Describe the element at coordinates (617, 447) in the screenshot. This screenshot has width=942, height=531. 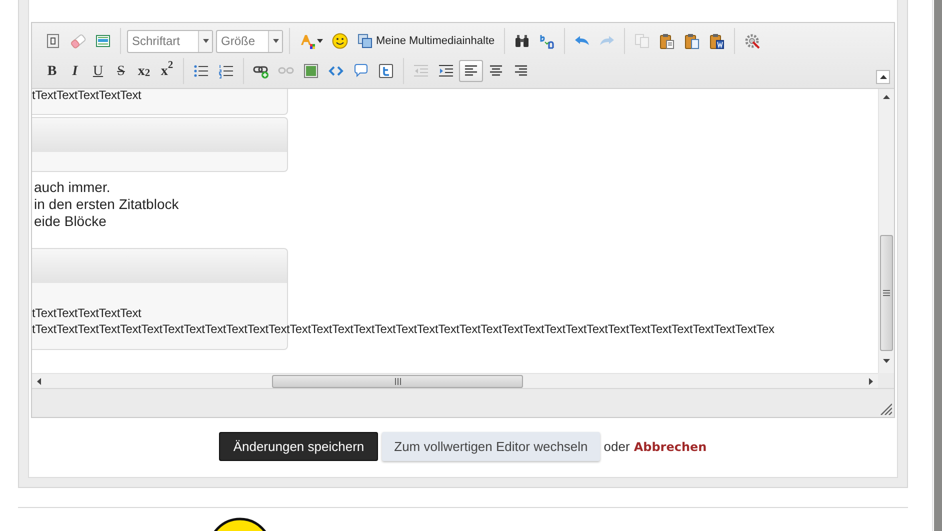
I see `or-text: oder` at that location.